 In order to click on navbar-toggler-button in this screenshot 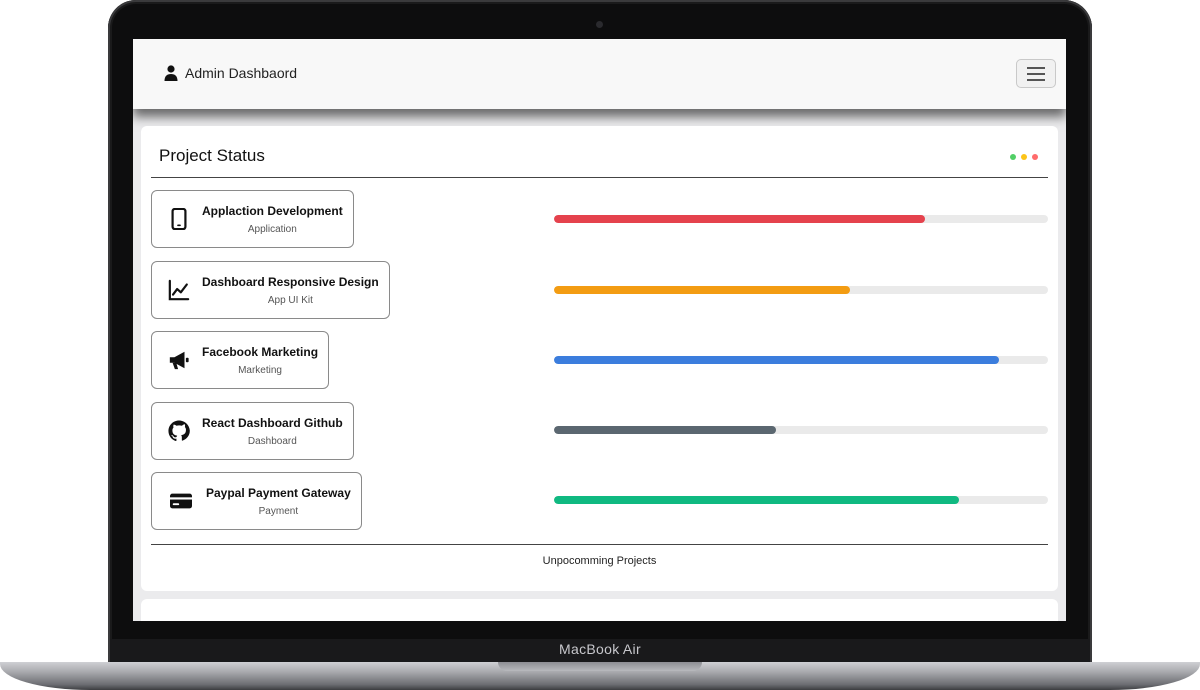, I will do `click(1036, 73)`.